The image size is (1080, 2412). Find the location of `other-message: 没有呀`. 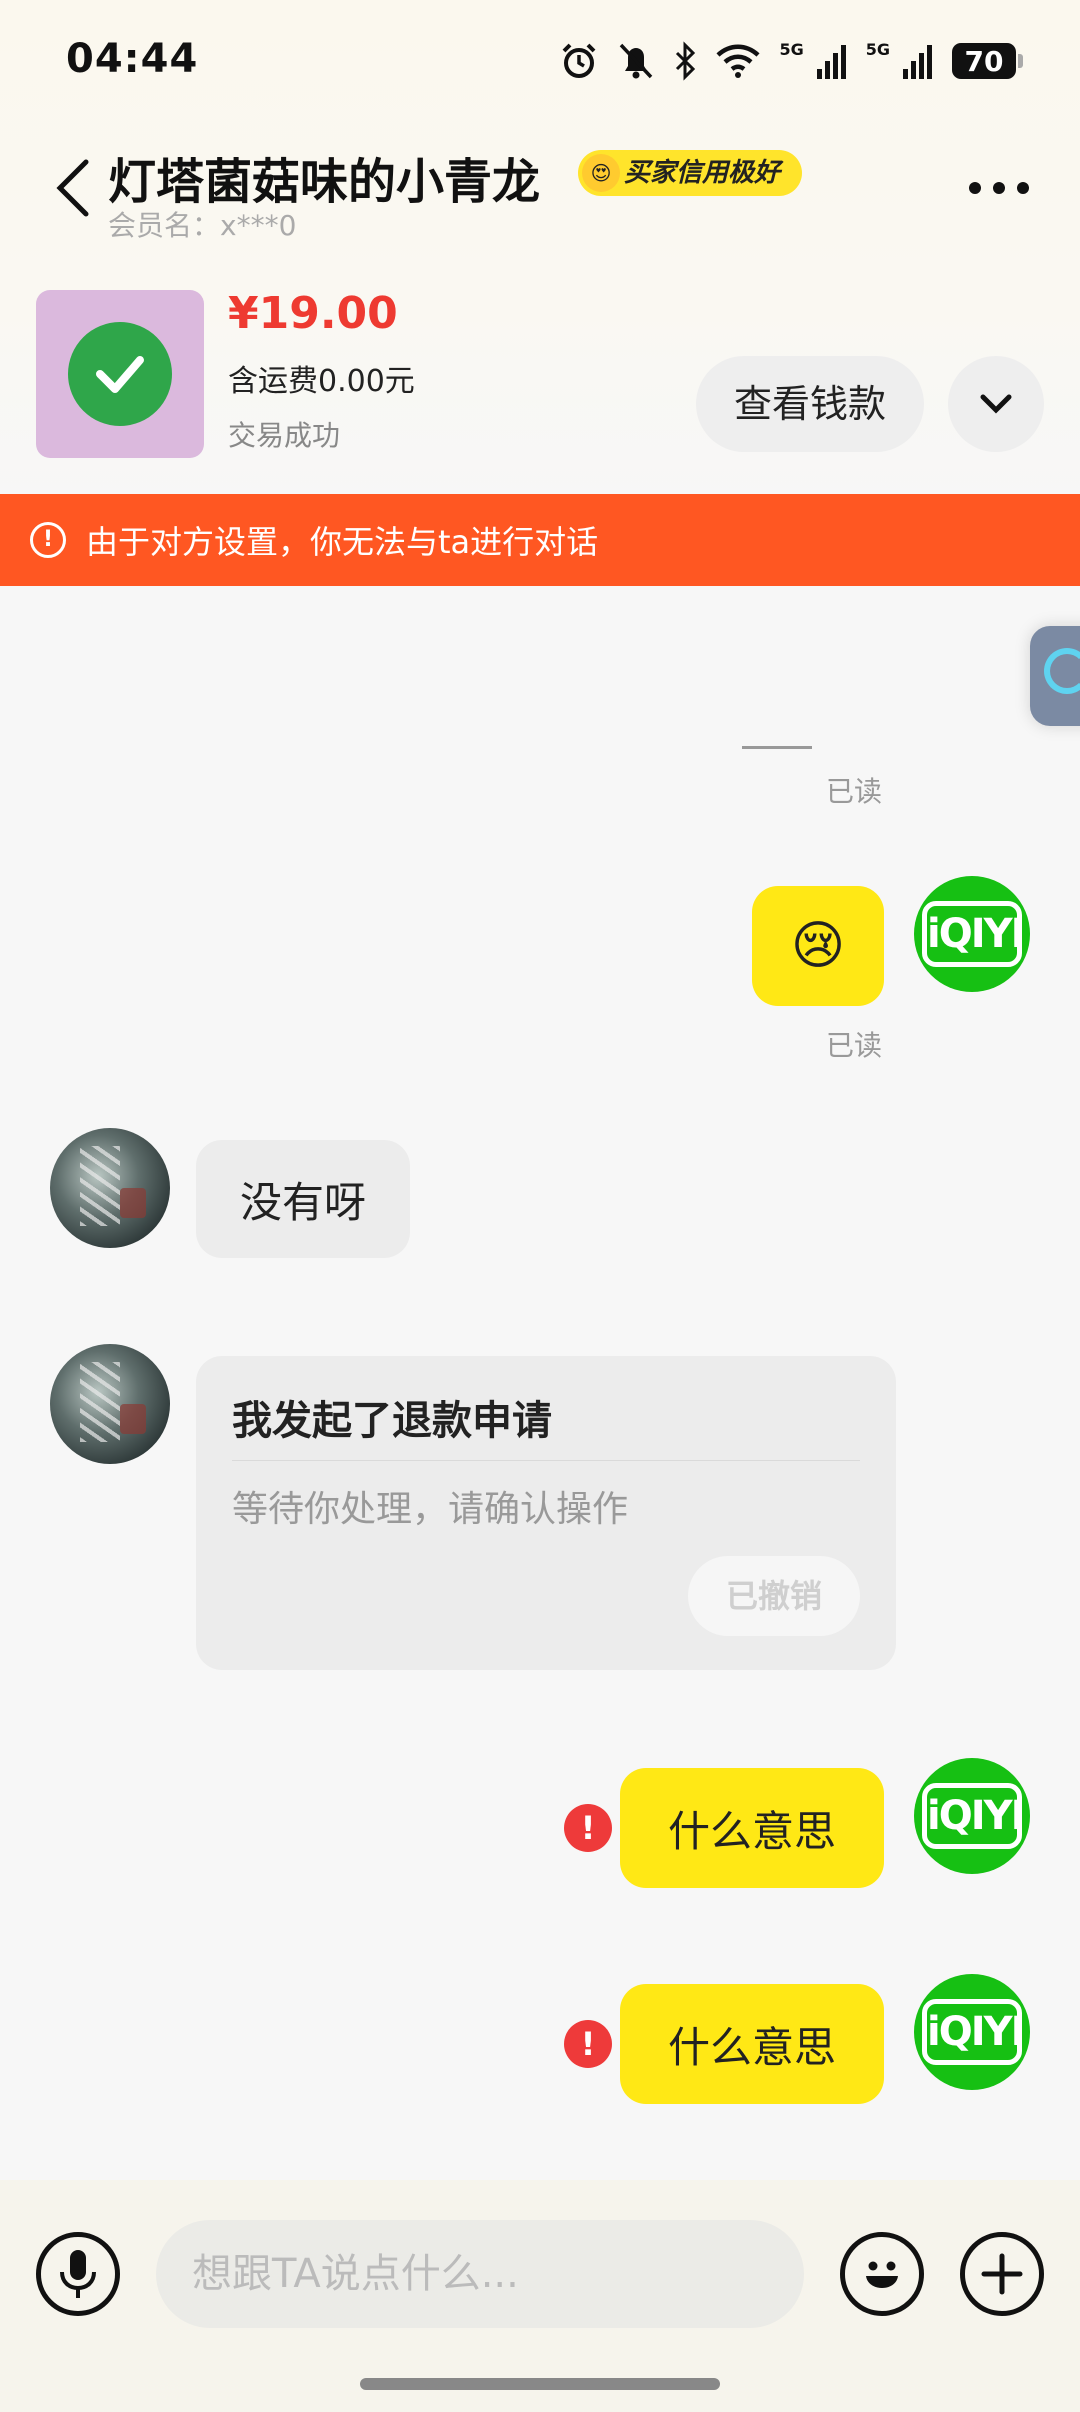

other-message: 没有呀 is located at coordinates (303, 1199).